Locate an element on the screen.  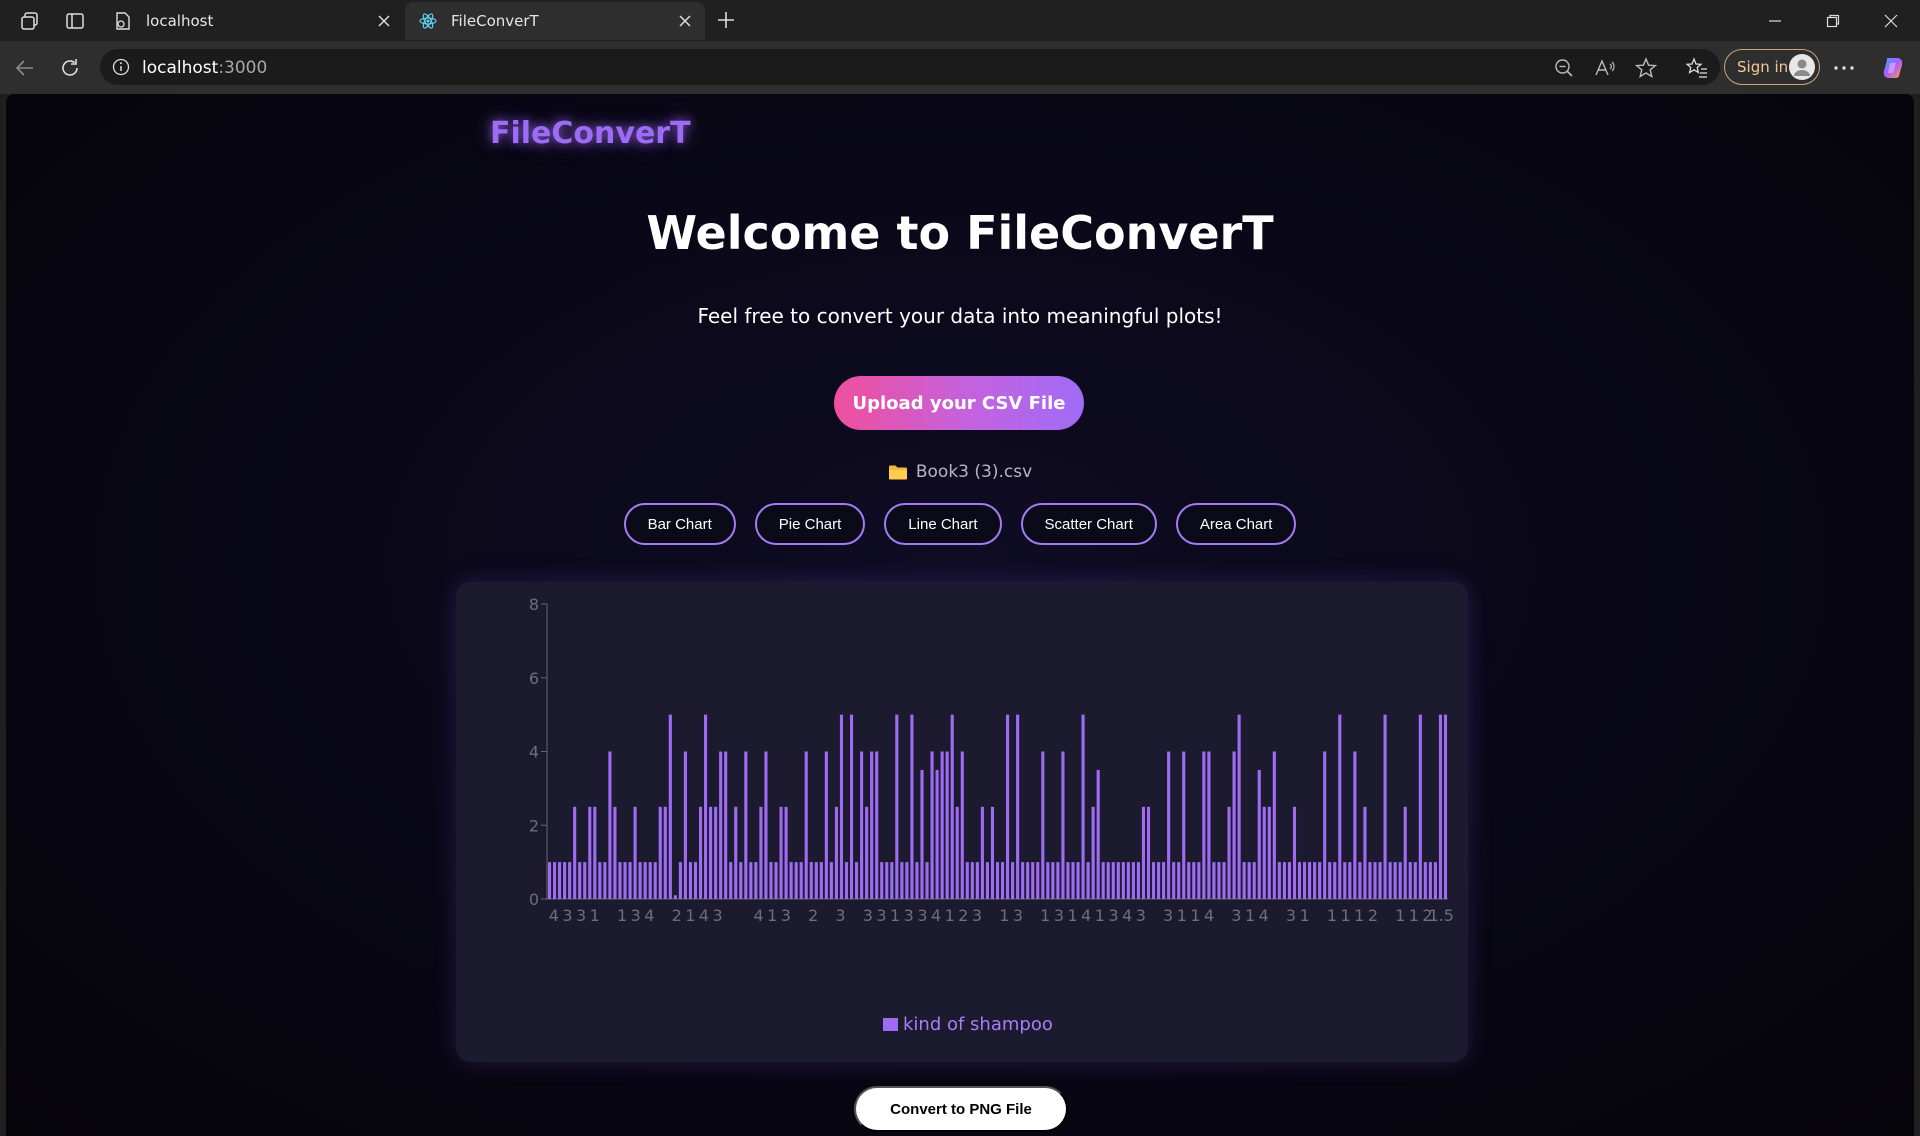
reload-button is located at coordinates (70, 68).